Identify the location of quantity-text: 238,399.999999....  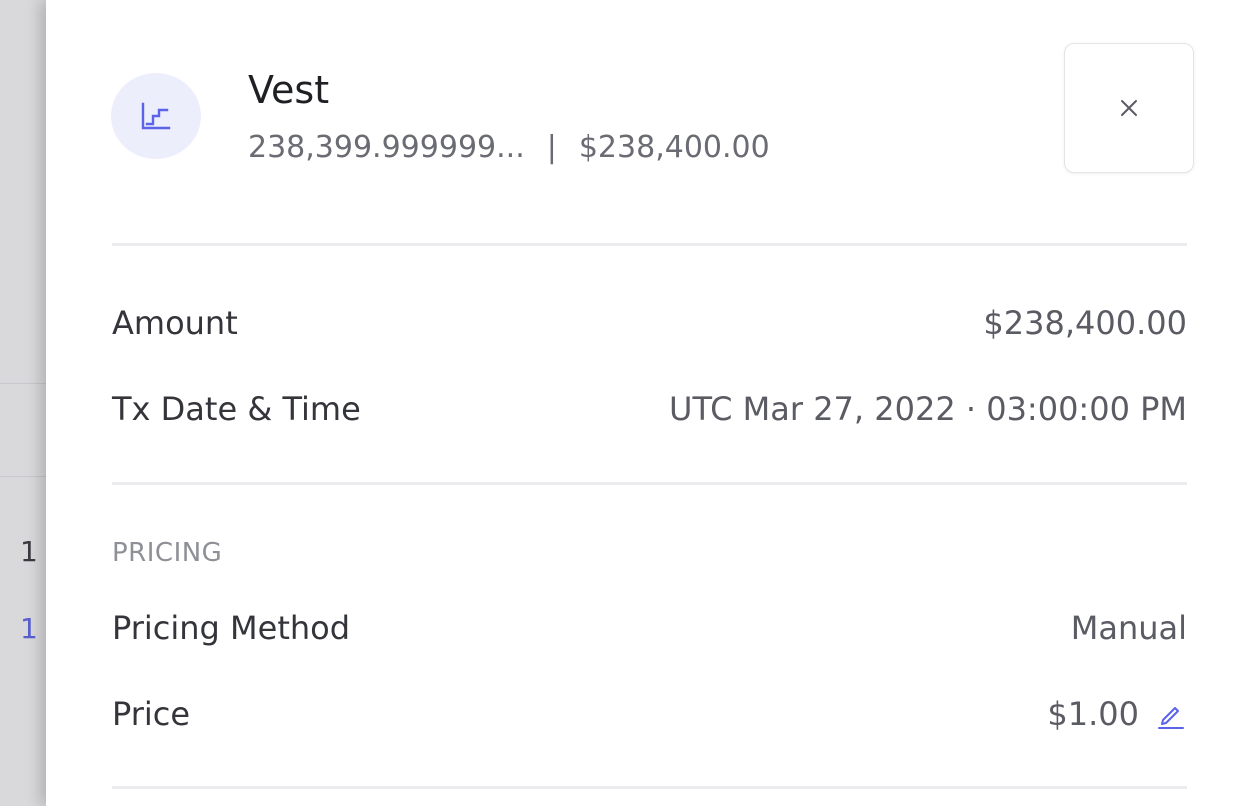
(386, 147).